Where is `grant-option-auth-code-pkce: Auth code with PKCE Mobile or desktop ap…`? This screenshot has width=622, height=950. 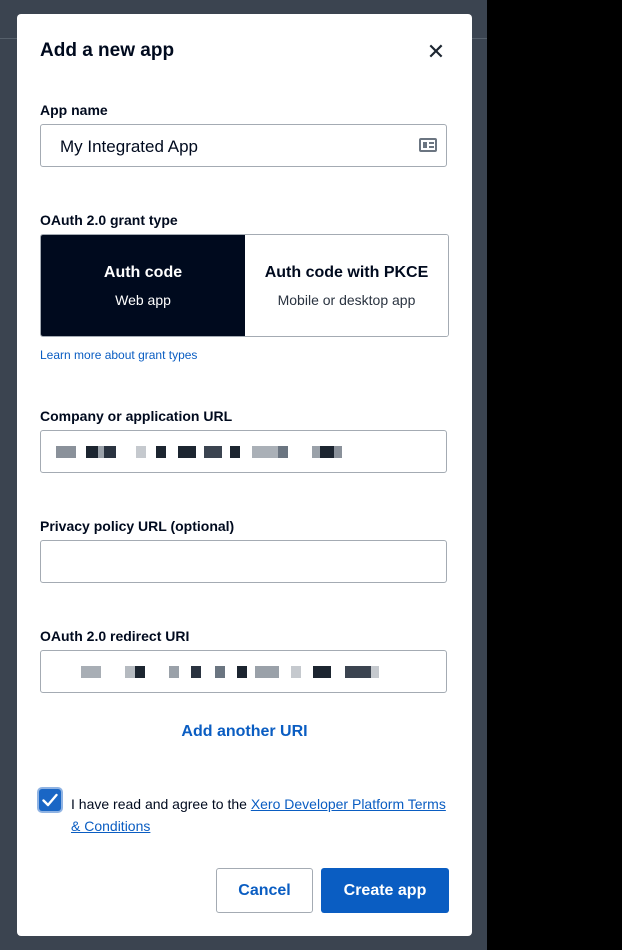
grant-option-auth-code-pkce: Auth code with PKCE Mobile or desktop ap… is located at coordinates (346, 285).